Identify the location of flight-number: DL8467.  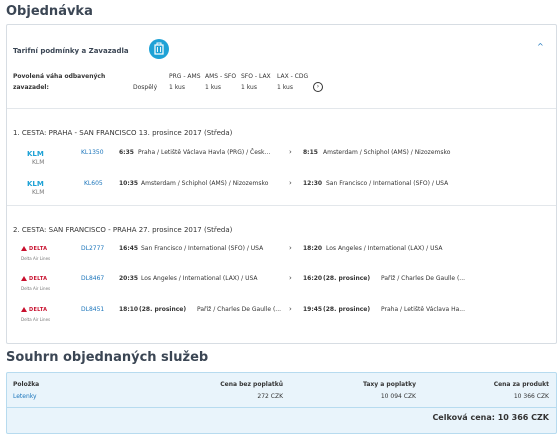
(92, 278).